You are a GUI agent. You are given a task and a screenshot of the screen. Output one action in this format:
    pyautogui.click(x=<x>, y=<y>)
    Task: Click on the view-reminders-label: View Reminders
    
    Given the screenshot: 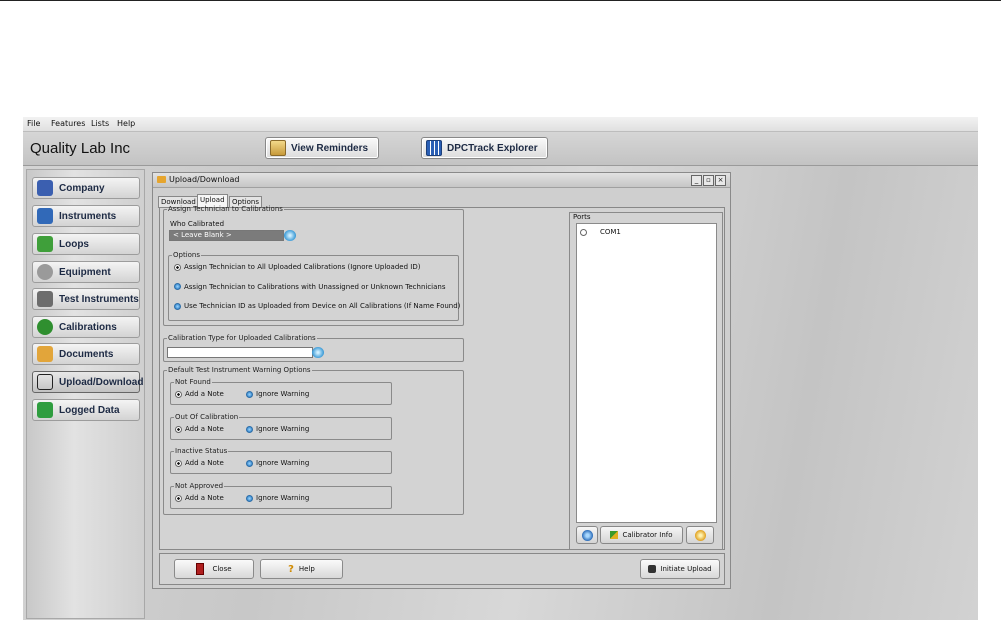 What is the action you would take?
    pyautogui.click(x=330, y=148)
    